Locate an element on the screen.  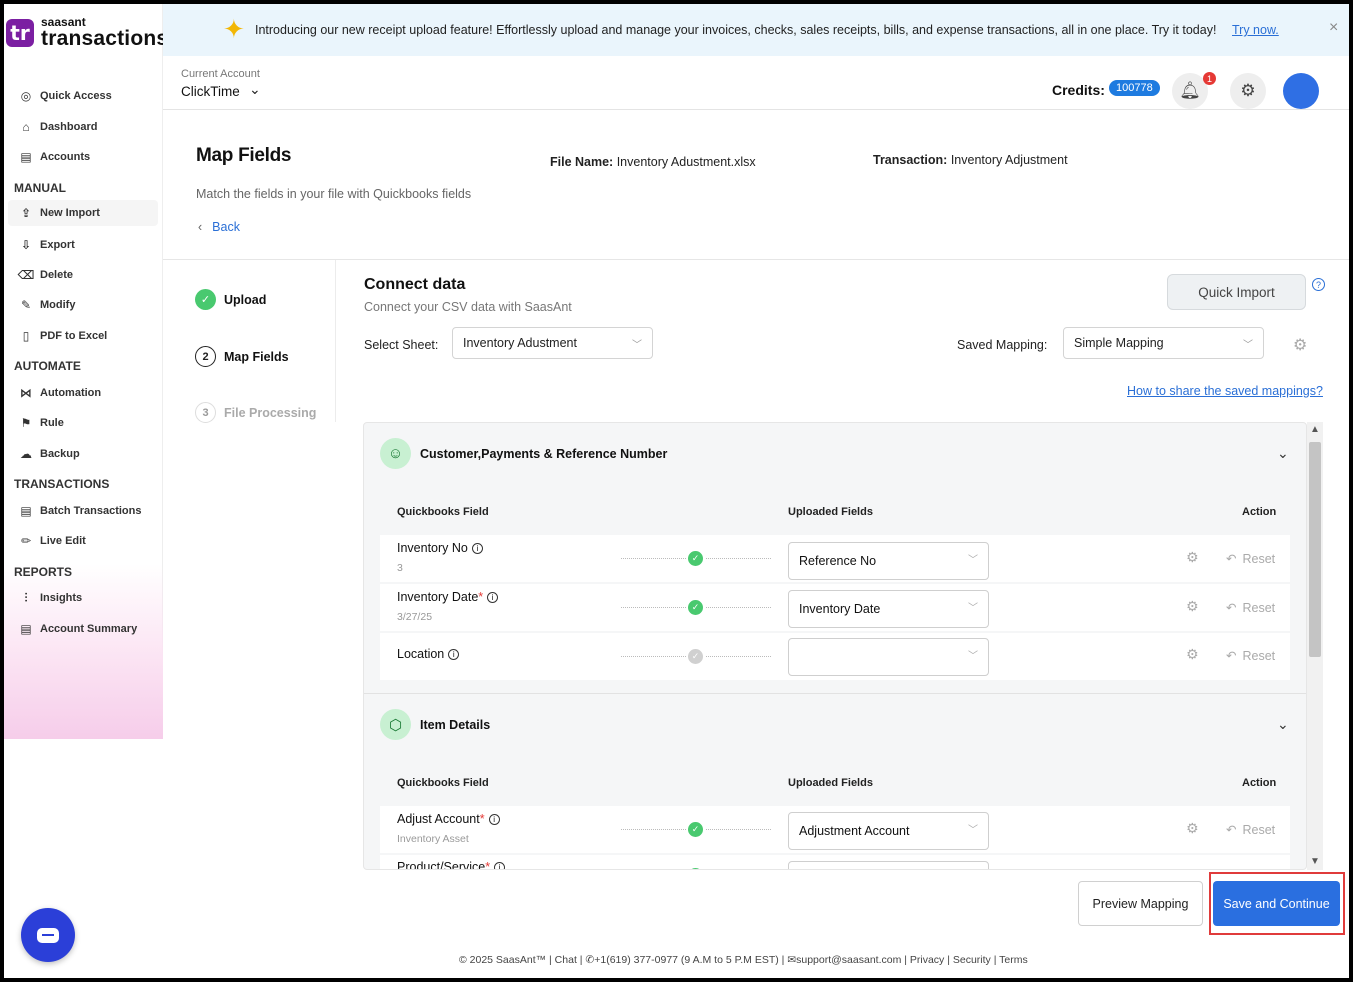
sidebar-item-label: Quick Access is located at coordinates (76, 96).